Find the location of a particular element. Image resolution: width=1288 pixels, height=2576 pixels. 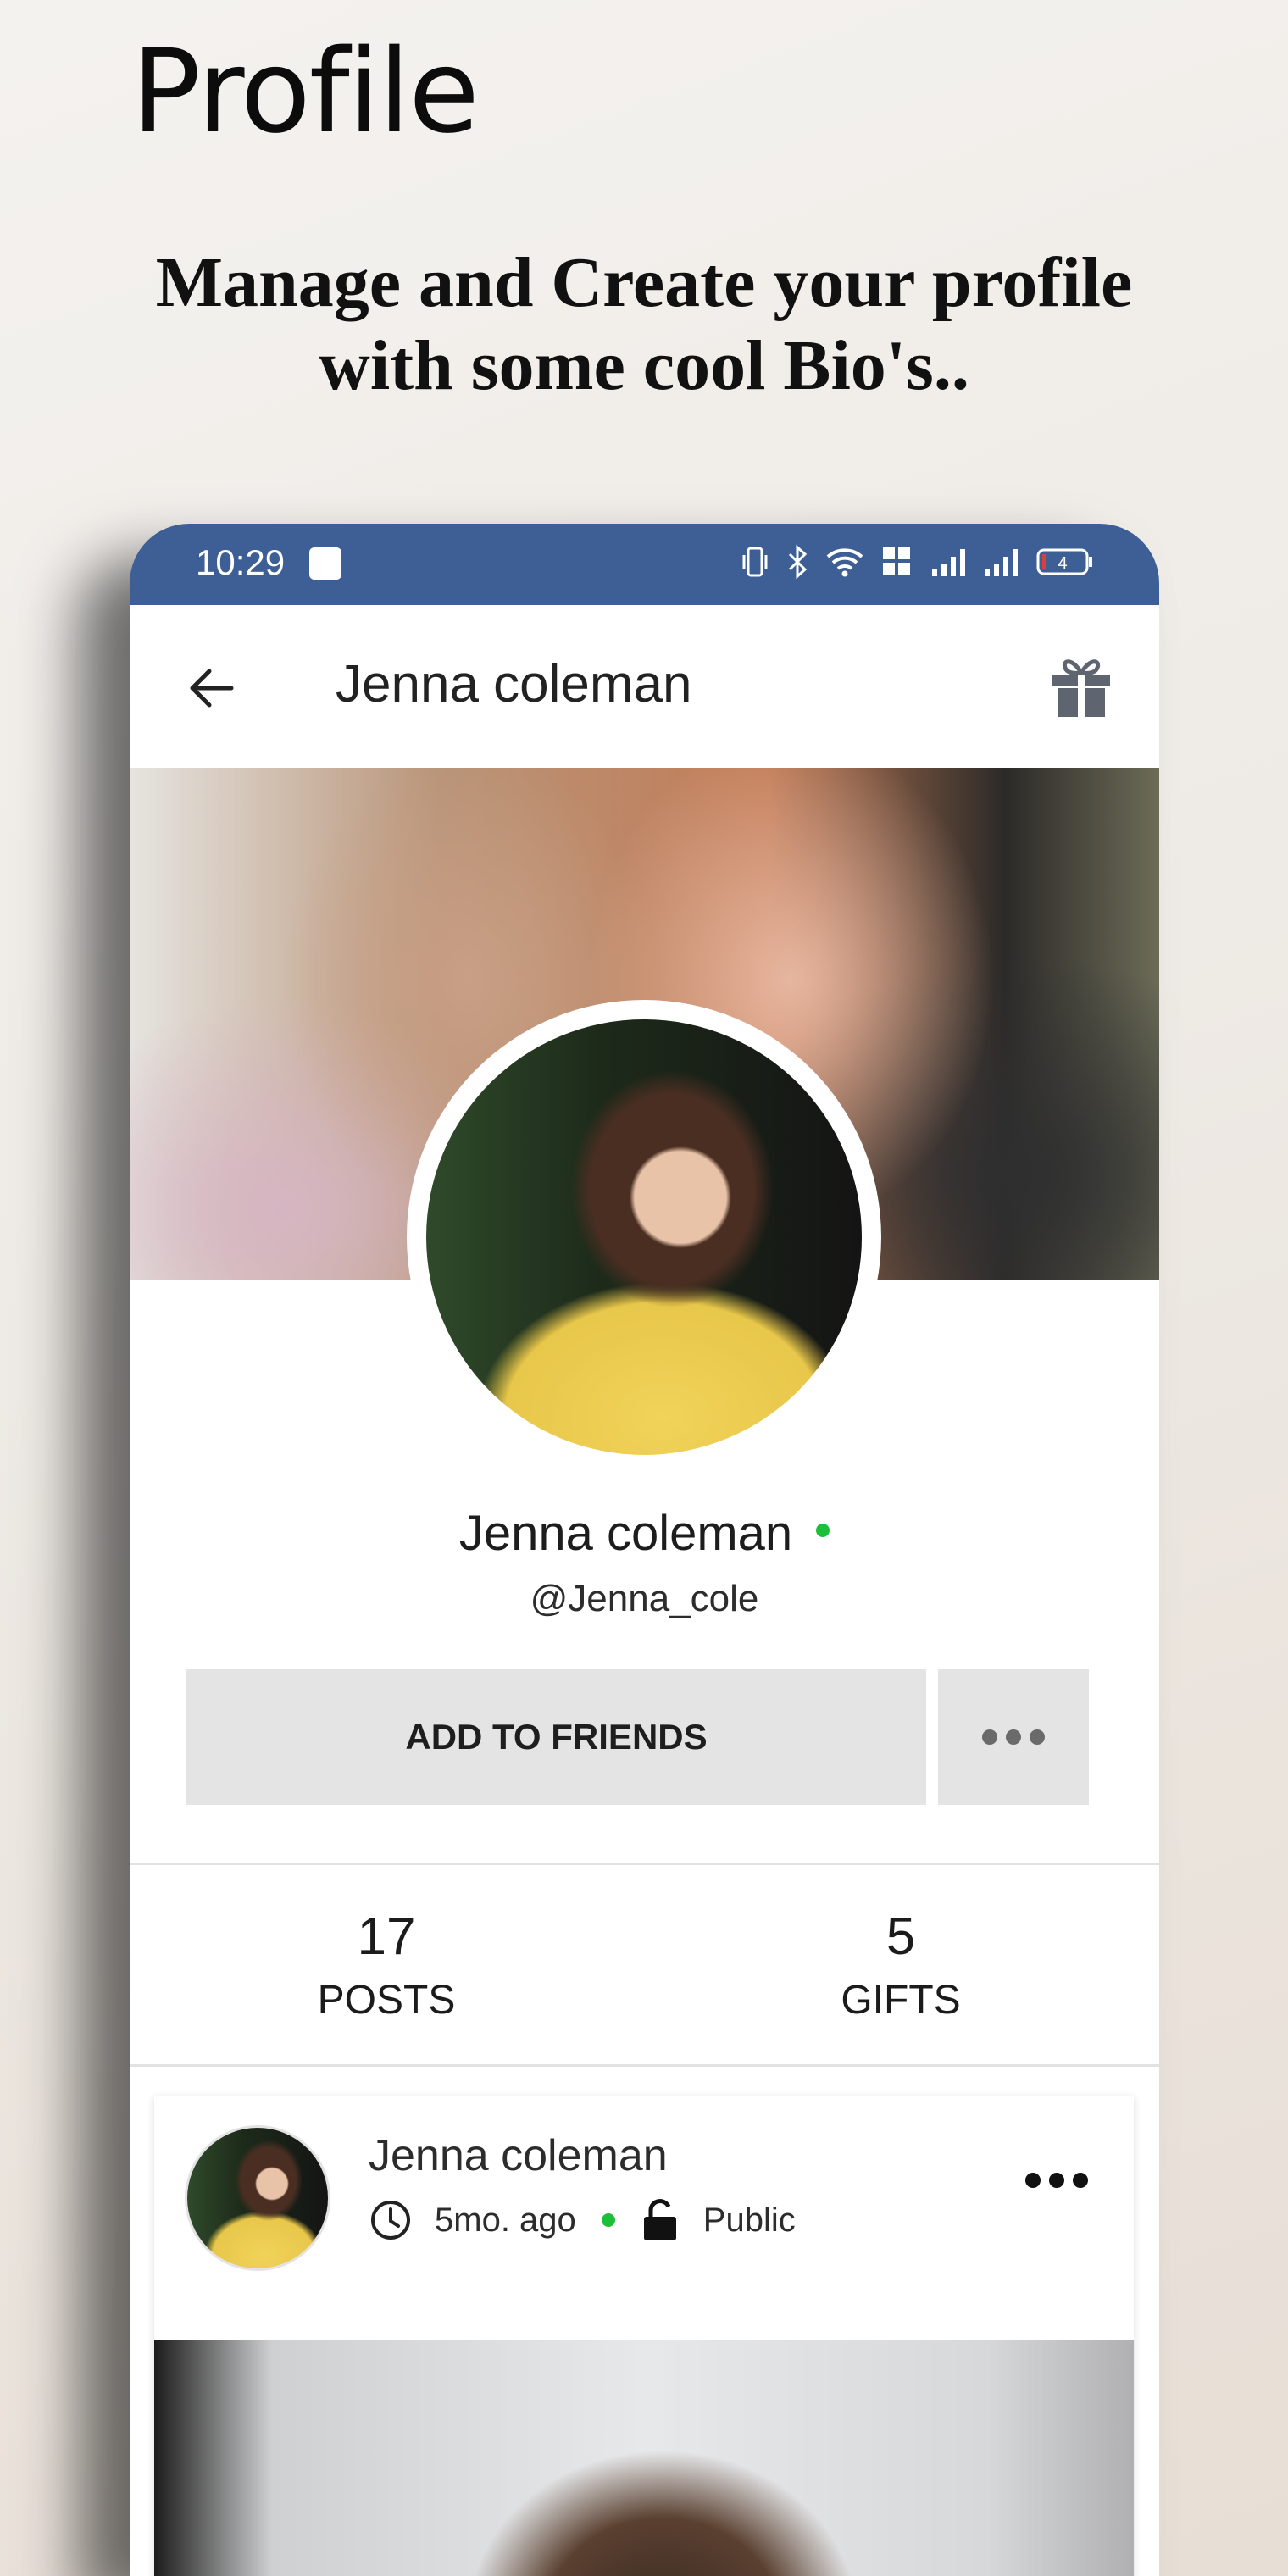

more-horizontal-icon is located at coordinates (1013, 1737).